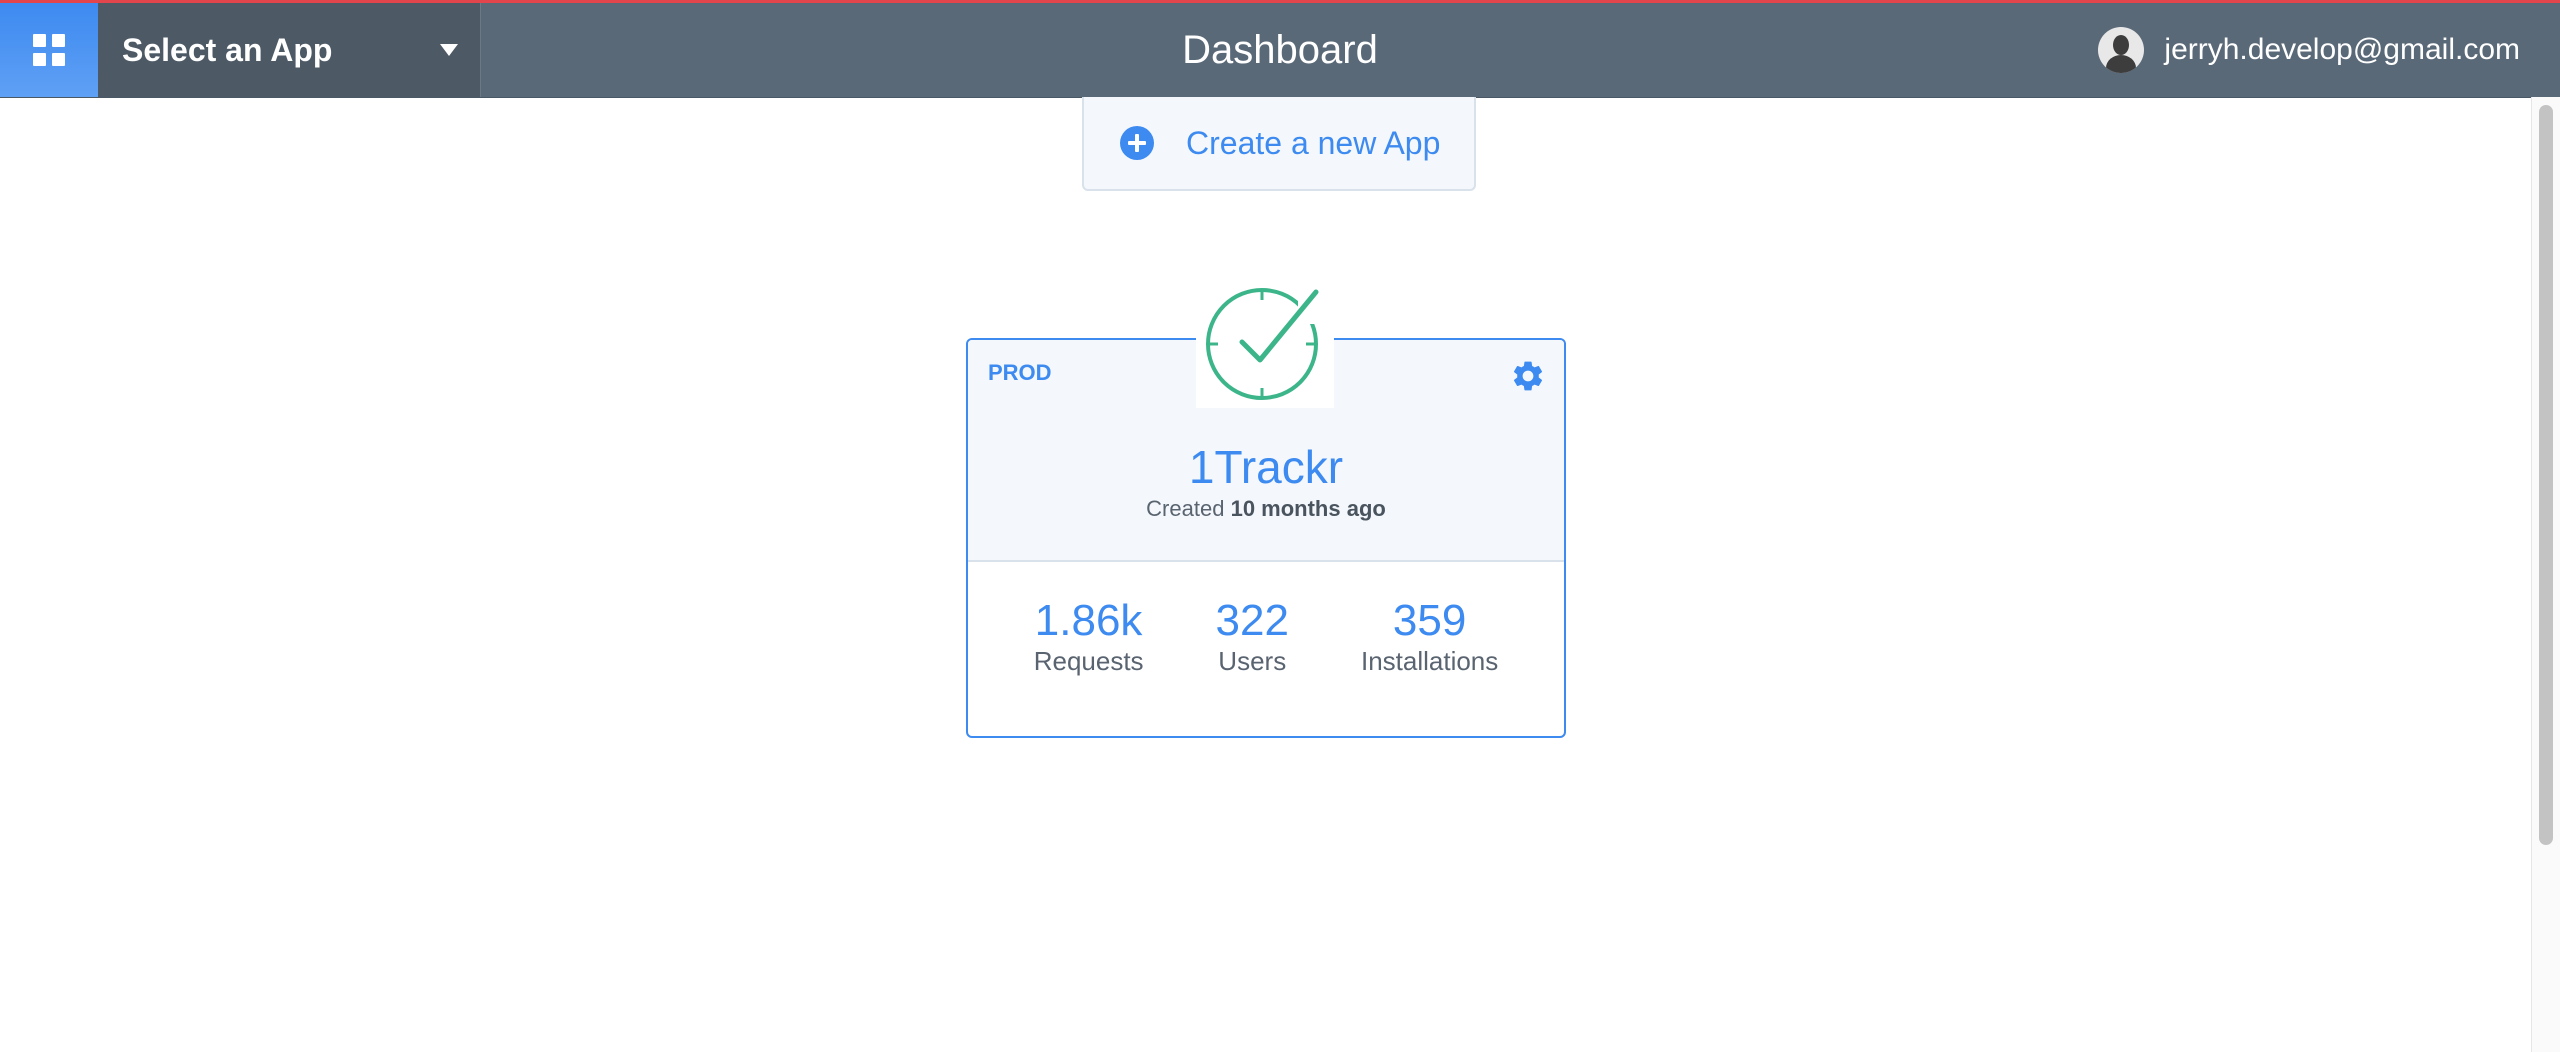 This screenshot has height=1052, width=2560. I want to click on created-value: 10 months ago, so click(1308, 508).